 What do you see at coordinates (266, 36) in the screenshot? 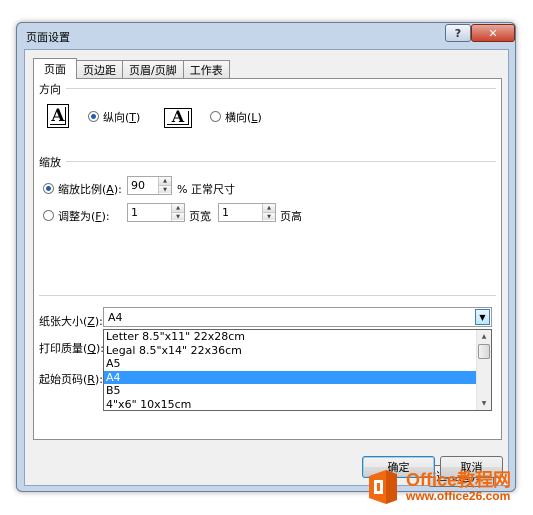
I see `title-bar: 页面设置 ? ✕` at bounding box center [266, 36].